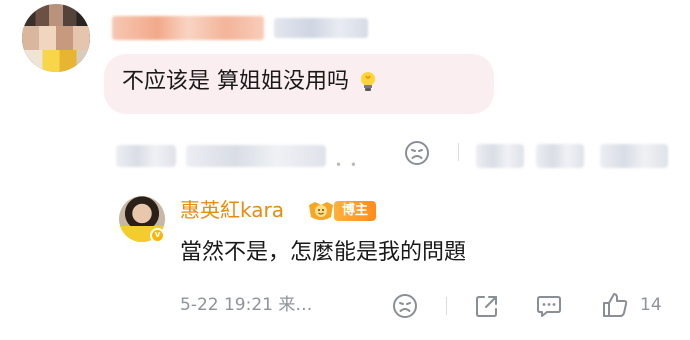 The width and height of the screenshot is (690, 340). I want to click on lightbulb-emoji, so click(368, 81).